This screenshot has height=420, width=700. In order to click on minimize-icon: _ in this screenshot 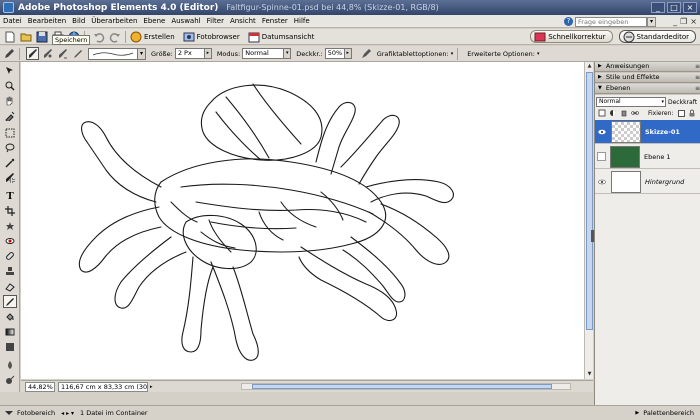, I will do `click(658, 7)`.